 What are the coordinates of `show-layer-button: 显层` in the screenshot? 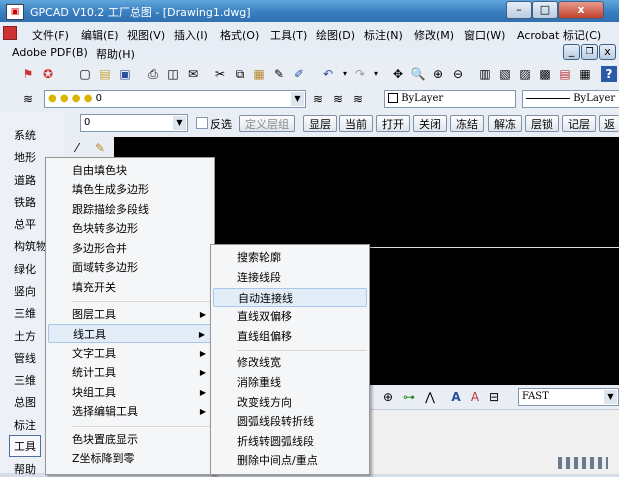 It's located at (320, 123).